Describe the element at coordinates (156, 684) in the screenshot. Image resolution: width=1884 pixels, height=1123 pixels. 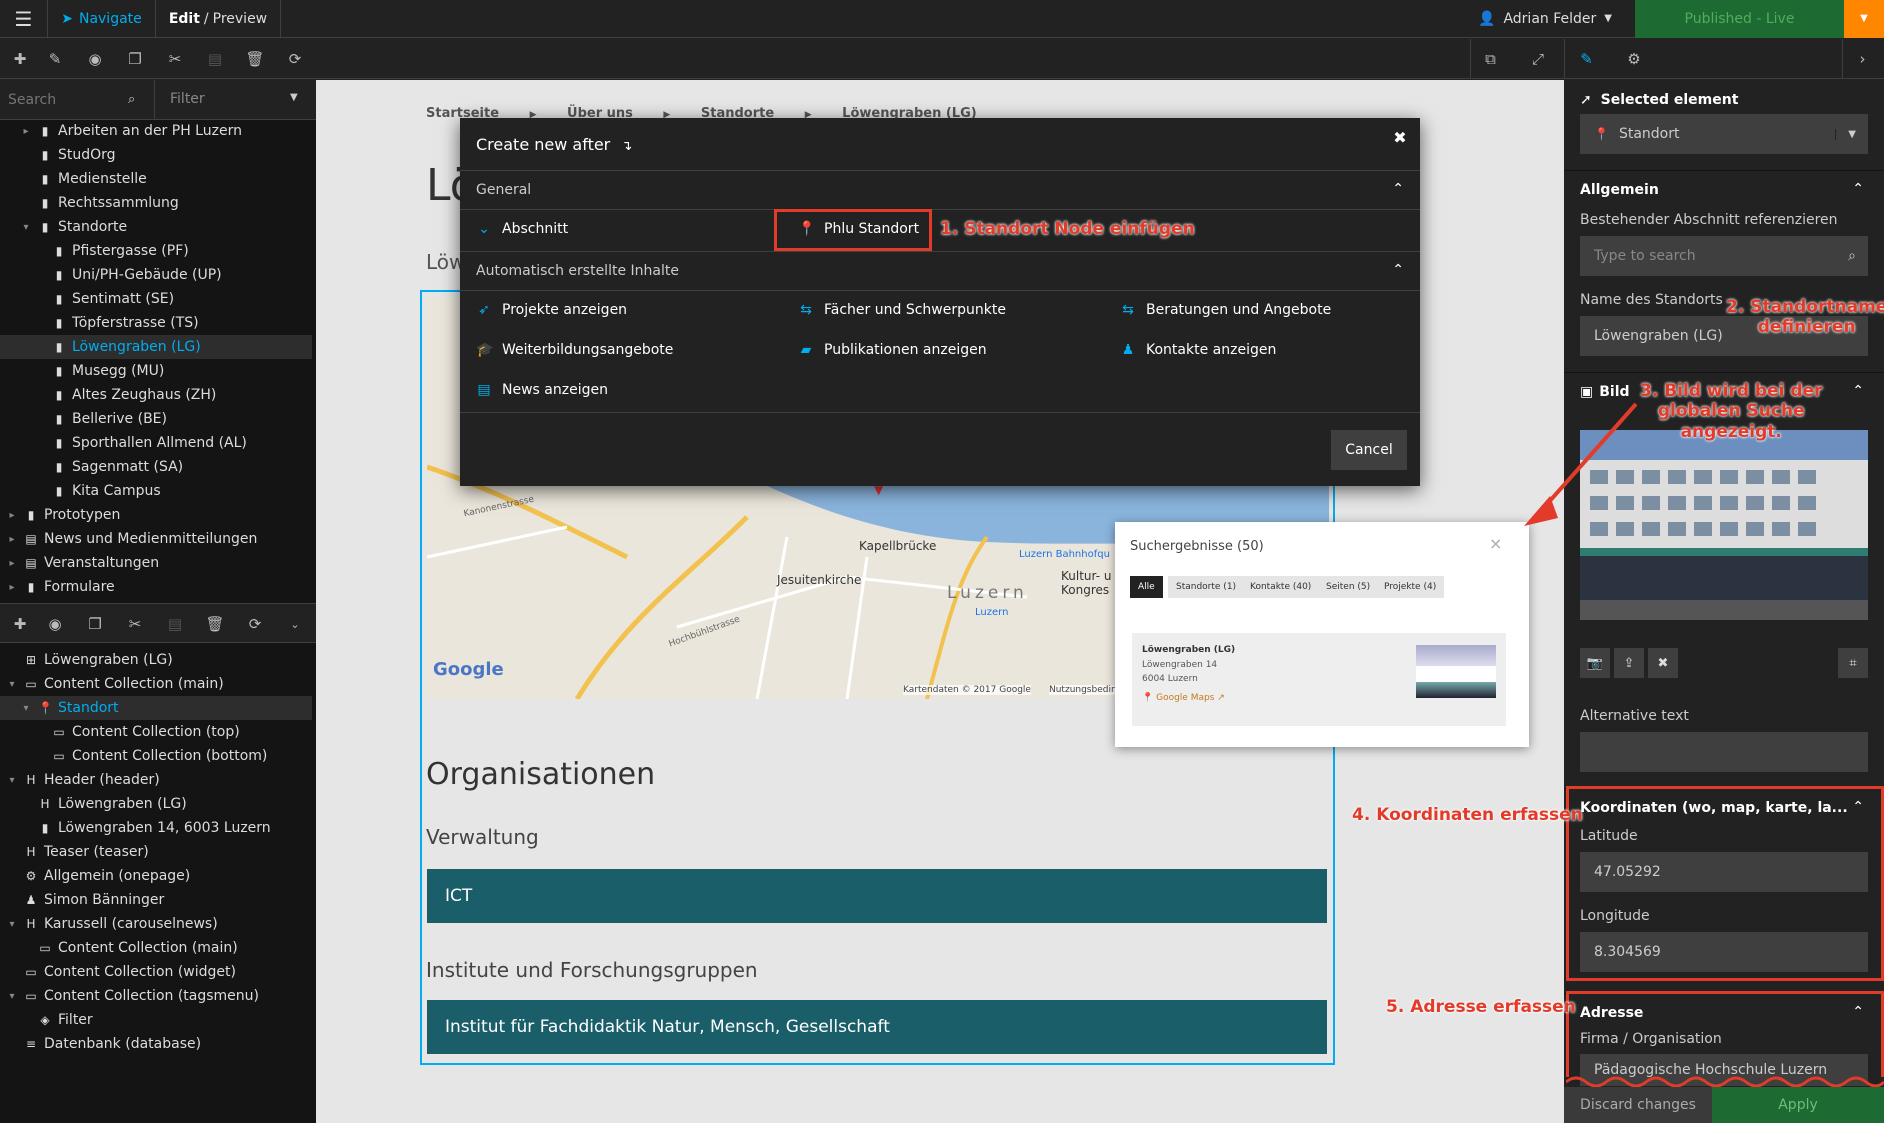
I see `tree-node: ▾ ▭ Content Collection (main)` at that location.